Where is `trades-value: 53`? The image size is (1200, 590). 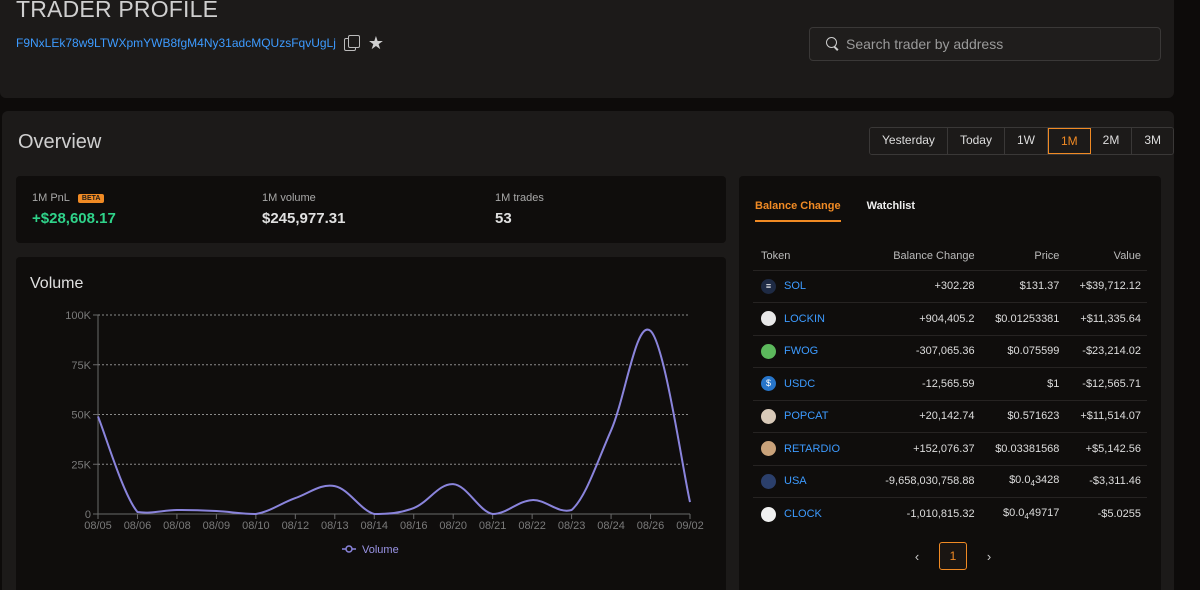
trades-value: 53 is located at coordinates (503, 218).